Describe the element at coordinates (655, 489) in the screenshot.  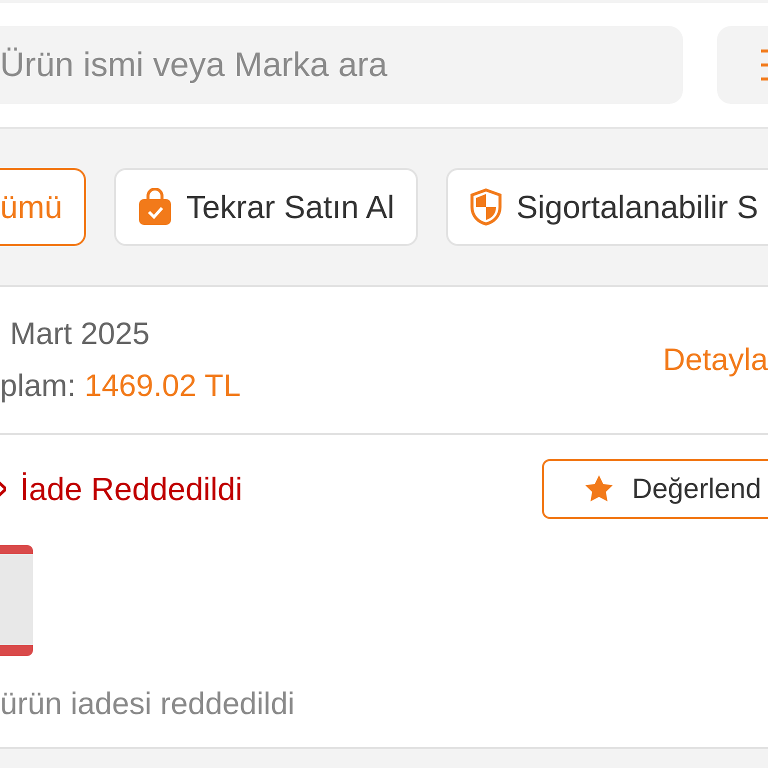
I see `rate-button: Değerlend` at that location.